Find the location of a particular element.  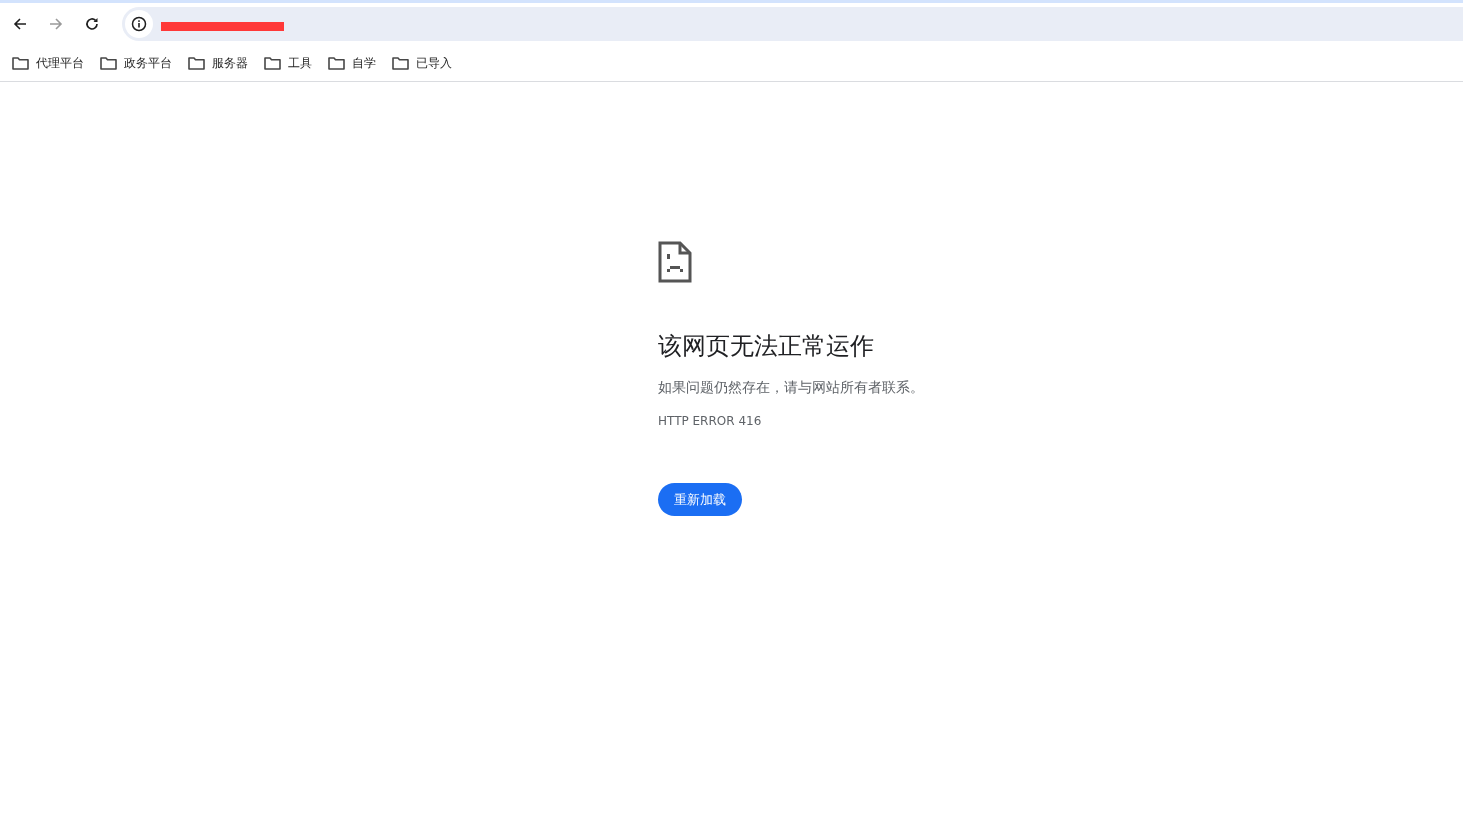

bookmark-folder: 自学 is located at coordinates (352, 63).